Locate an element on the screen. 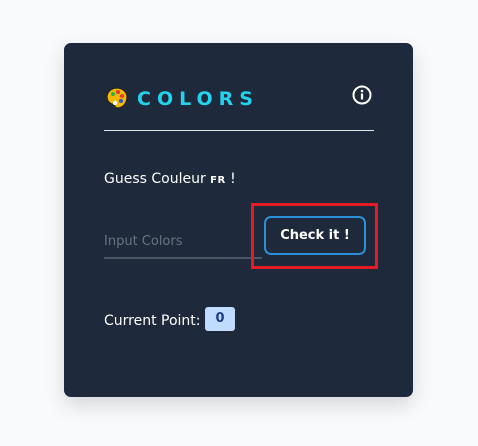  prompt-suffix: ! is located at coordinates (230, 179).